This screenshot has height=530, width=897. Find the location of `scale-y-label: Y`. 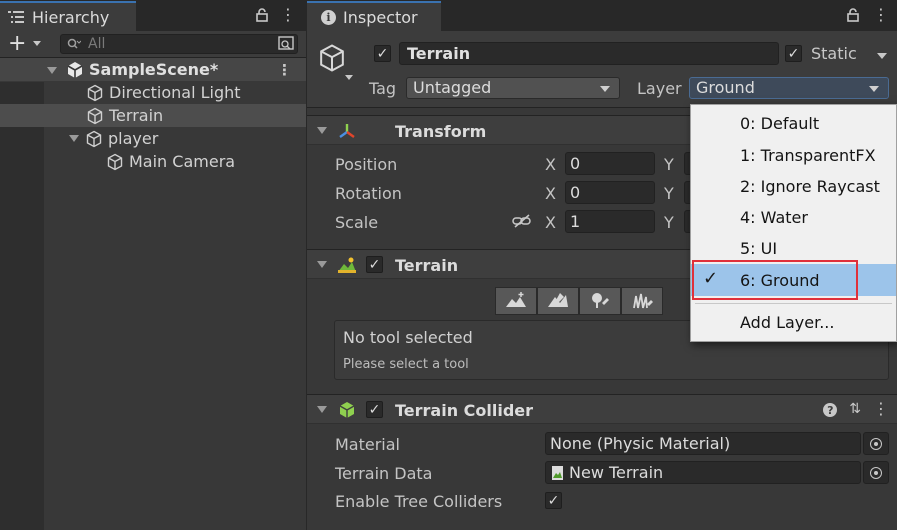

scale-y-label: Y is located at coordinates (669, 222).